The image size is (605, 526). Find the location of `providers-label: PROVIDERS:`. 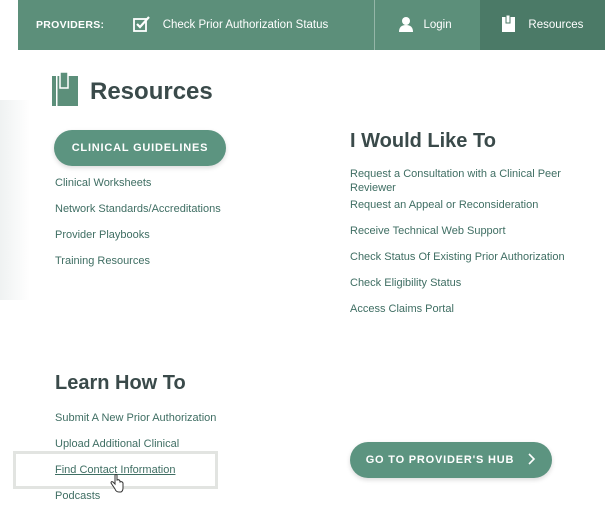

providers-label: PROVIDERS: is located at coordinates (70, 25).